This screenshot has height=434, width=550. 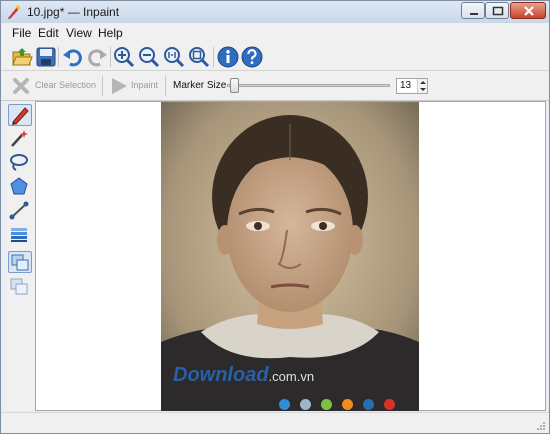 I want to click on main-toolbar, so click(x=275, y=57).